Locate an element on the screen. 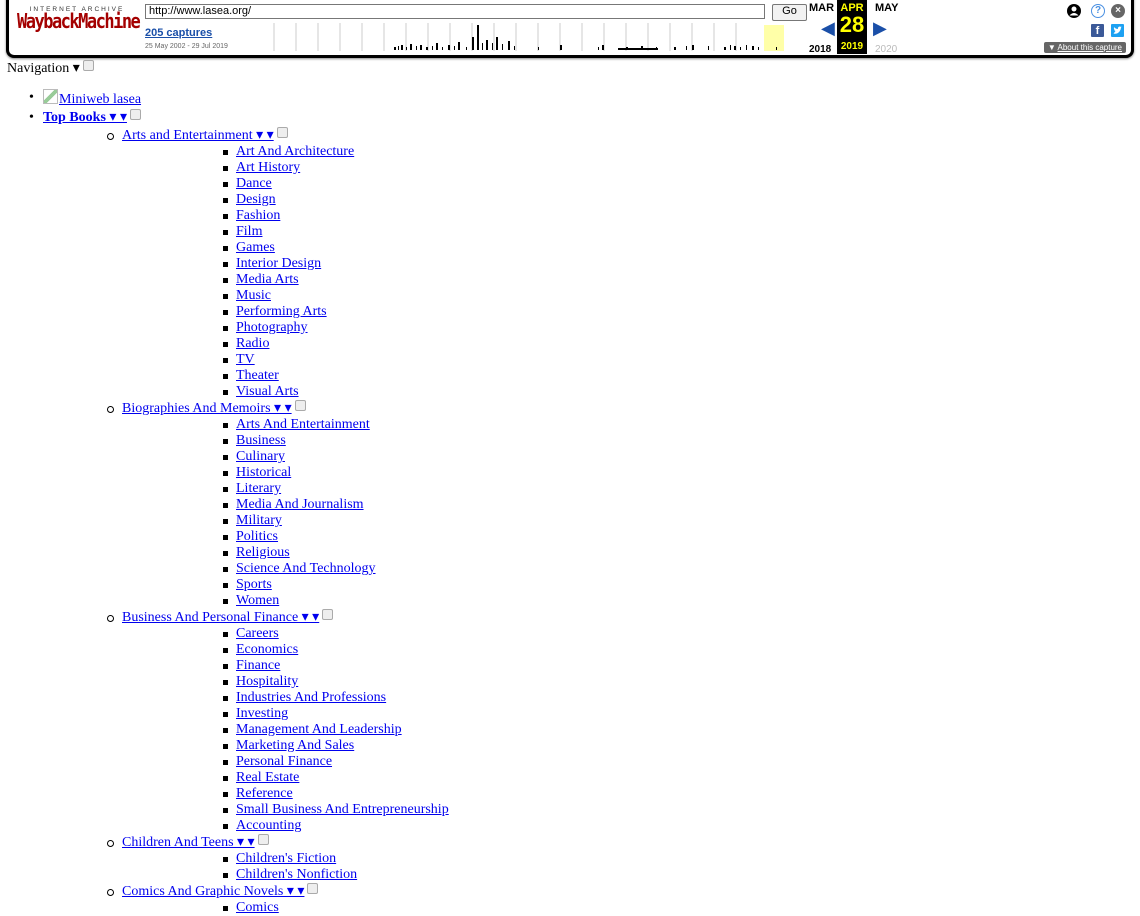  subcategory-item: Theater is located at coordinates (631, 376).